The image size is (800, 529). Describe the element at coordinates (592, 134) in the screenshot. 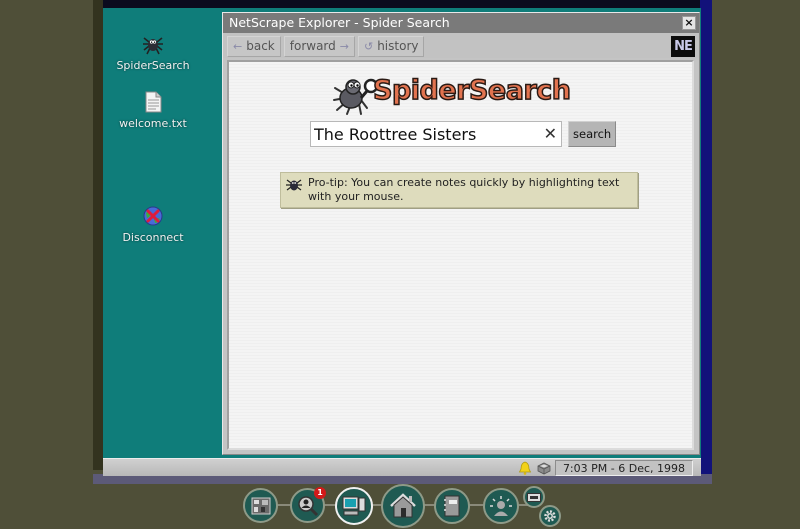

I see `search-button: search` at that location.